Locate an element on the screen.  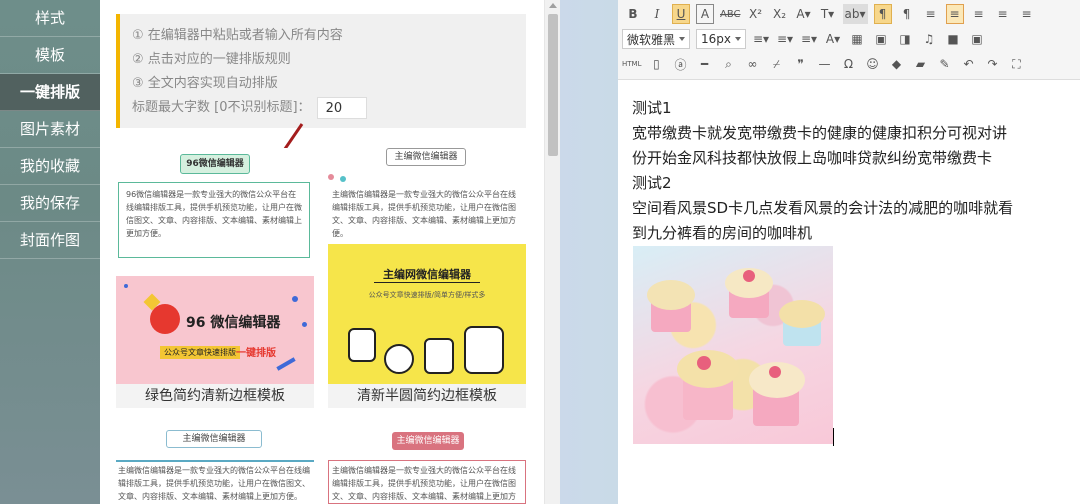
select-all-icon: ⓐ is located at coordinates (680, 64).